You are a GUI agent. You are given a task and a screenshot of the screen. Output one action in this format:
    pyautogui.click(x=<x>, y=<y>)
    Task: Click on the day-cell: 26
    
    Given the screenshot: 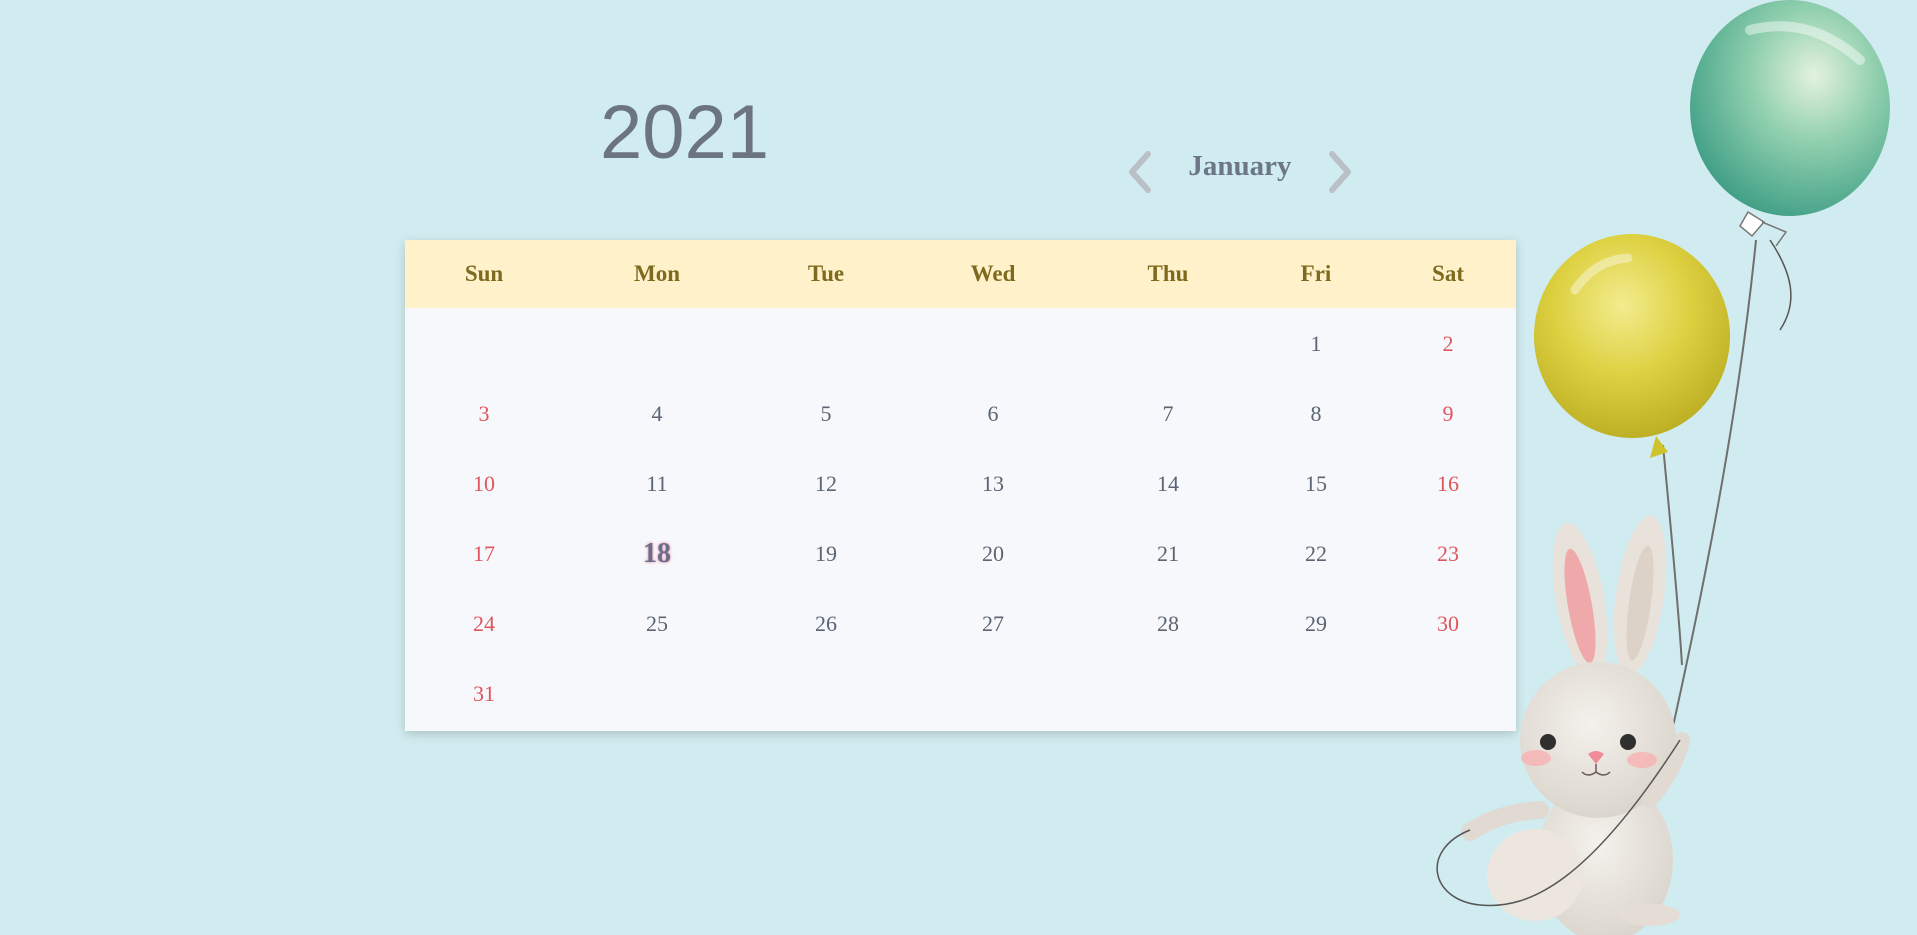 What is the action you would take?
    pyautogui.click(x=826, y=624)
    